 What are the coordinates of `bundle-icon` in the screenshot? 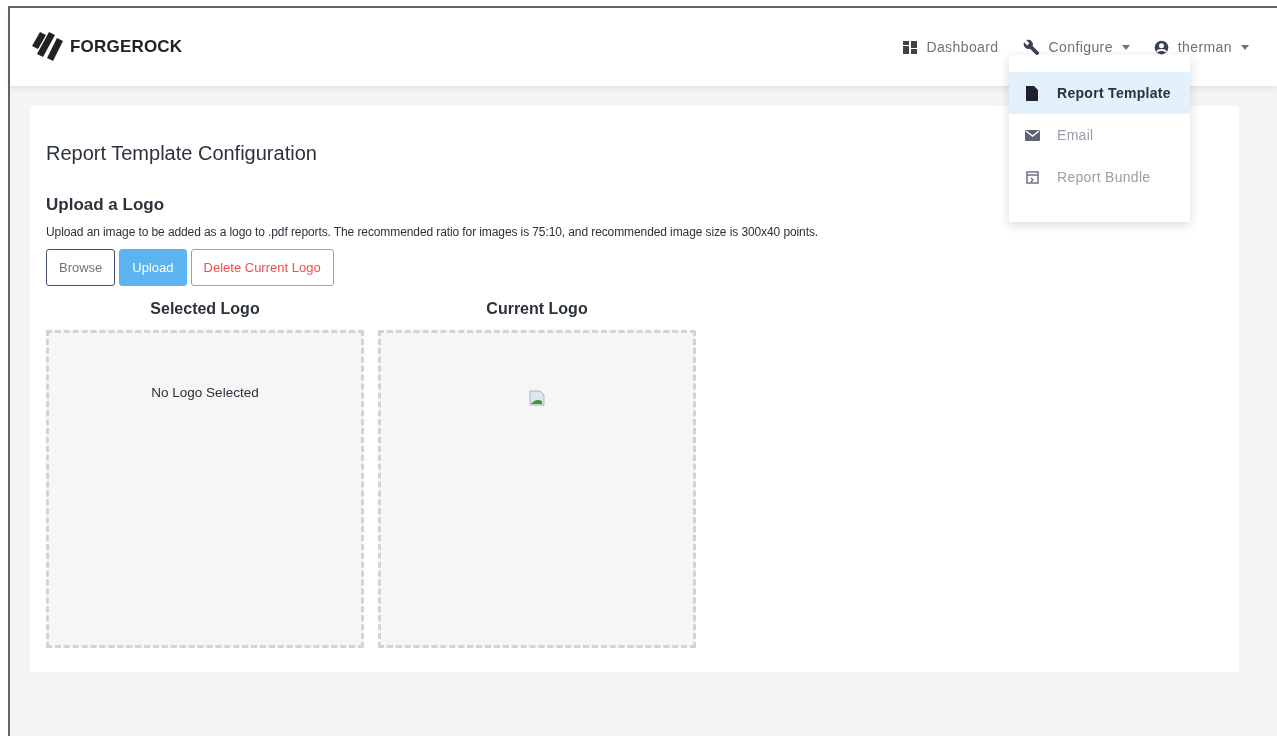 It's located at (1032, 177).